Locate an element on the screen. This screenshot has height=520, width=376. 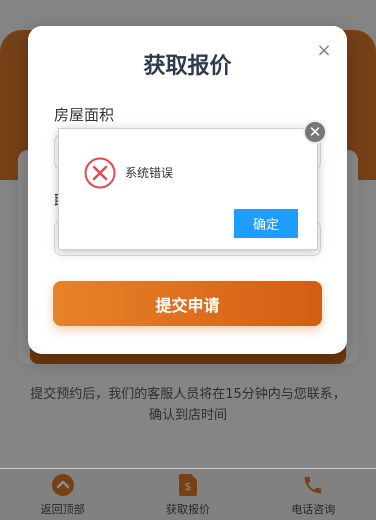
nav-label: 返回顶部 is located at coordinates (62, 509).